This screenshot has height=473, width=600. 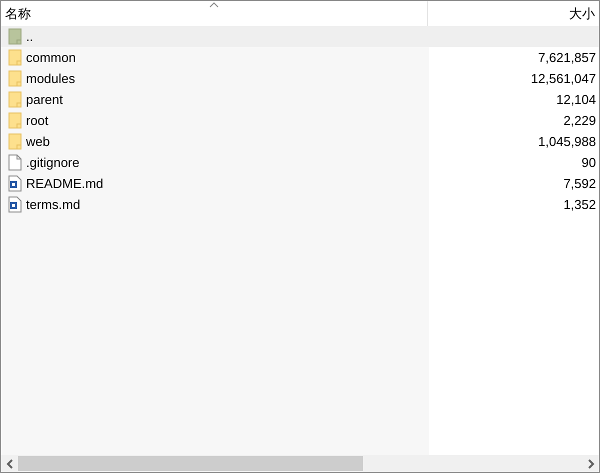 What do you see at coordinates (579, 183) in the screenshot?
I see `file-size-cell-text: 7,592` at bounding box center [579, 183].